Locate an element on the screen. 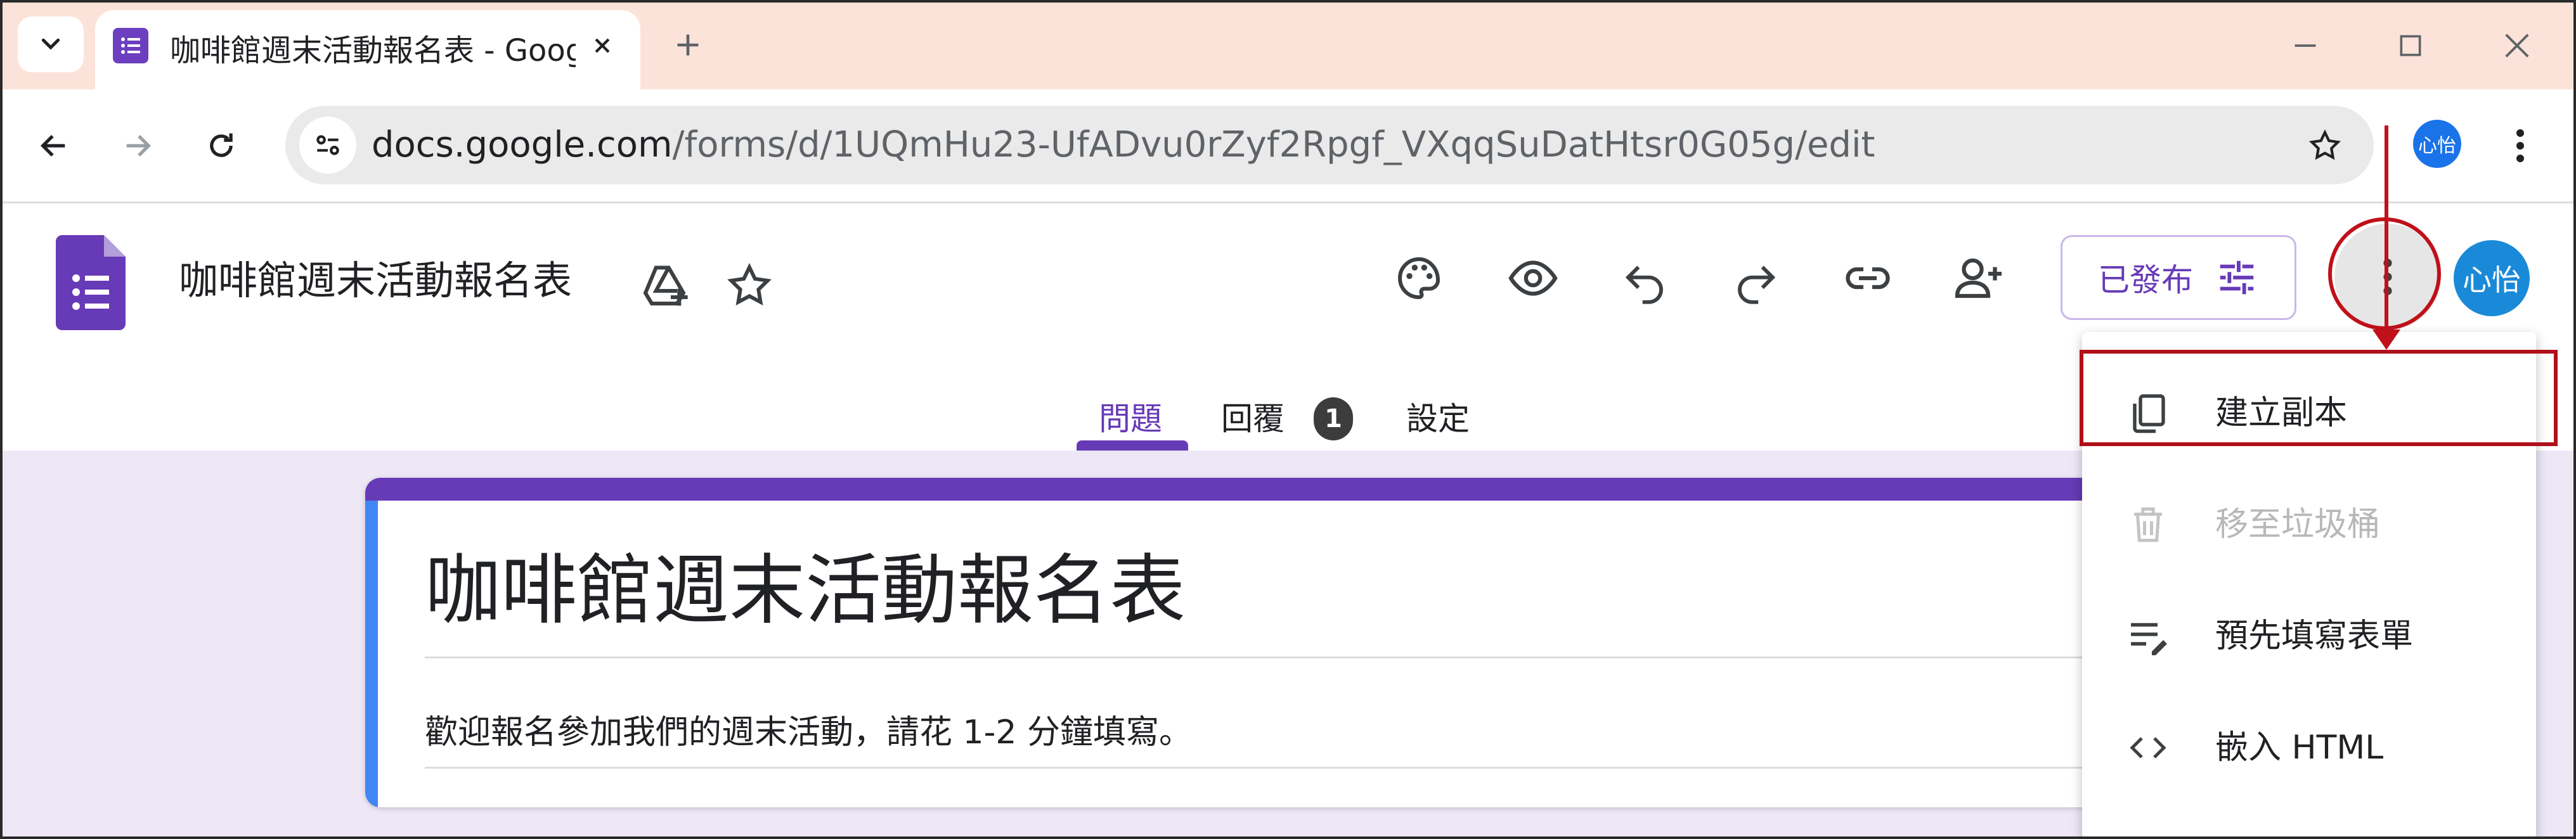 This screenshot has width=2576, height=839. preview-button is located at coordinates (1533, 279).